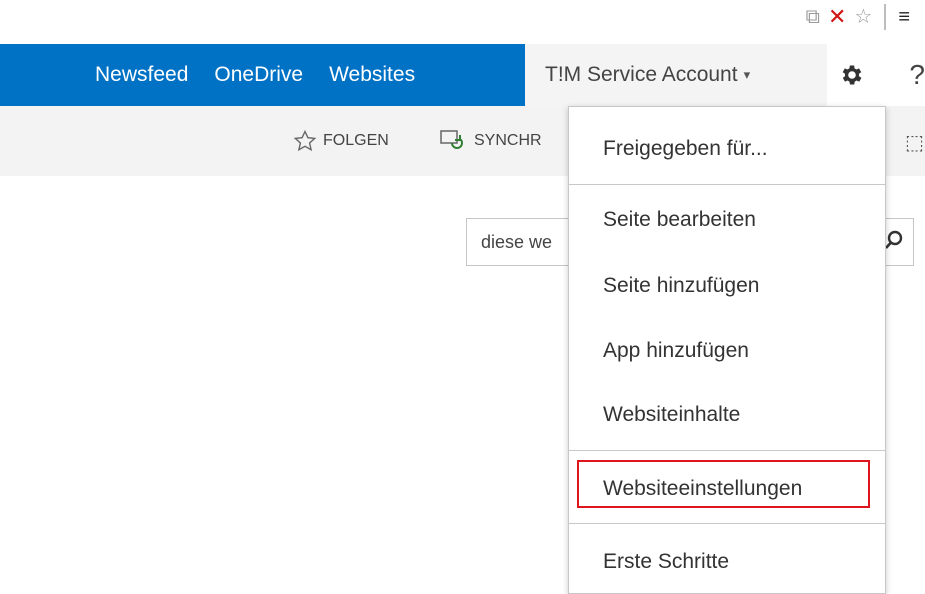  I want to click on follow-label: FOLGEN, so click(356, 140).